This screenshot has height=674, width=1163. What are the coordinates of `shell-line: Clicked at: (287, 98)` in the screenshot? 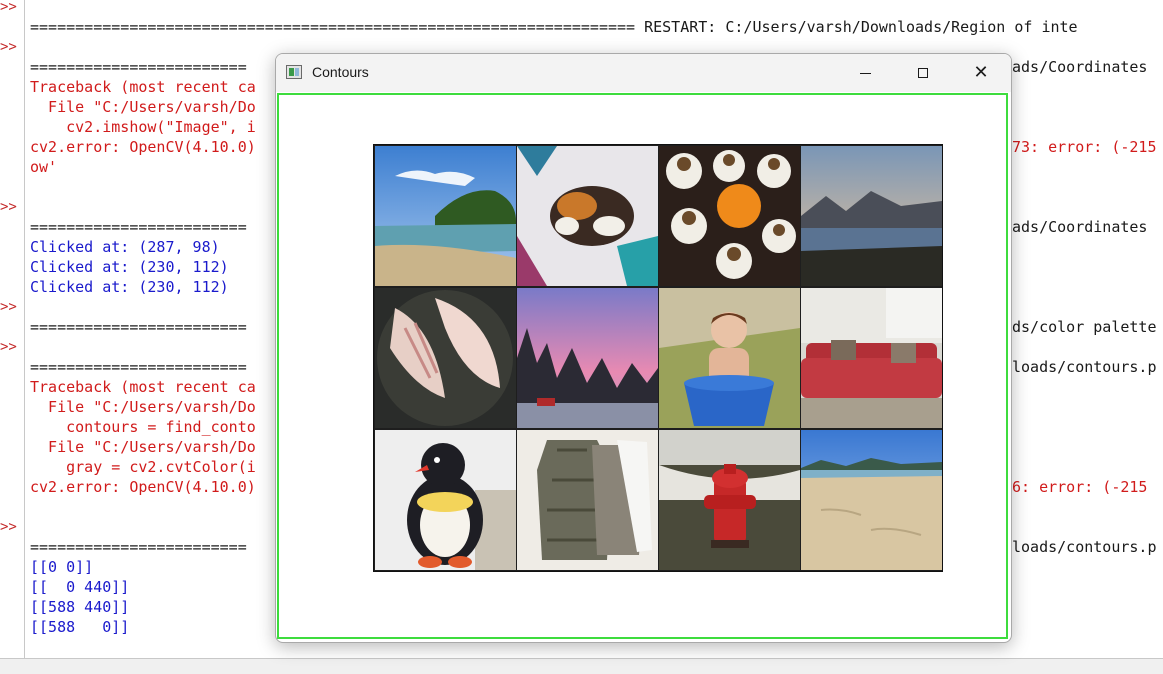 It's located at (125, 247).